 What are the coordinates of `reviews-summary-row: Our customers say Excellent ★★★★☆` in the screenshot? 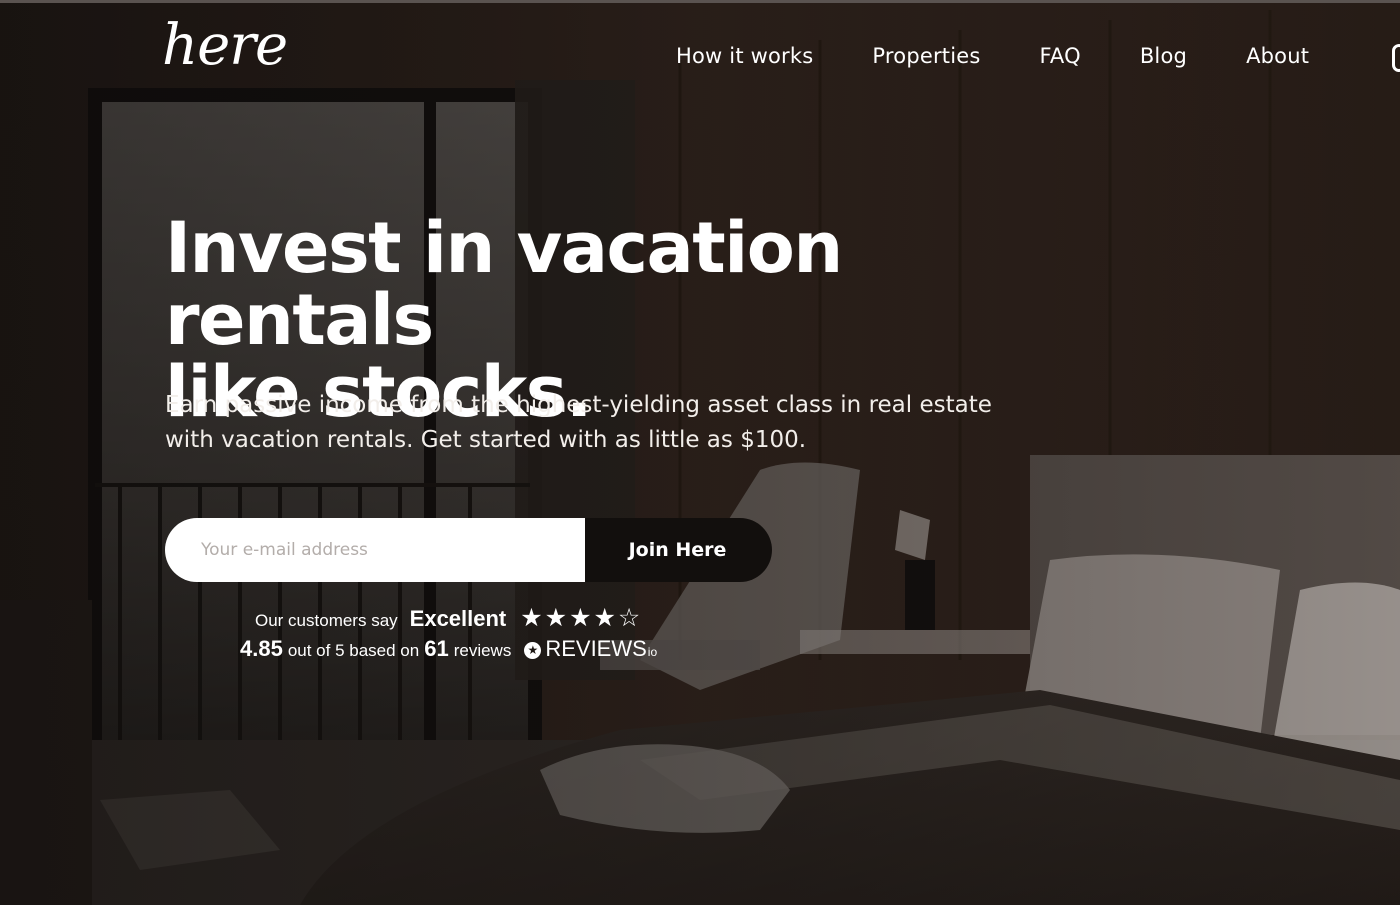 It's located at (477, 621).